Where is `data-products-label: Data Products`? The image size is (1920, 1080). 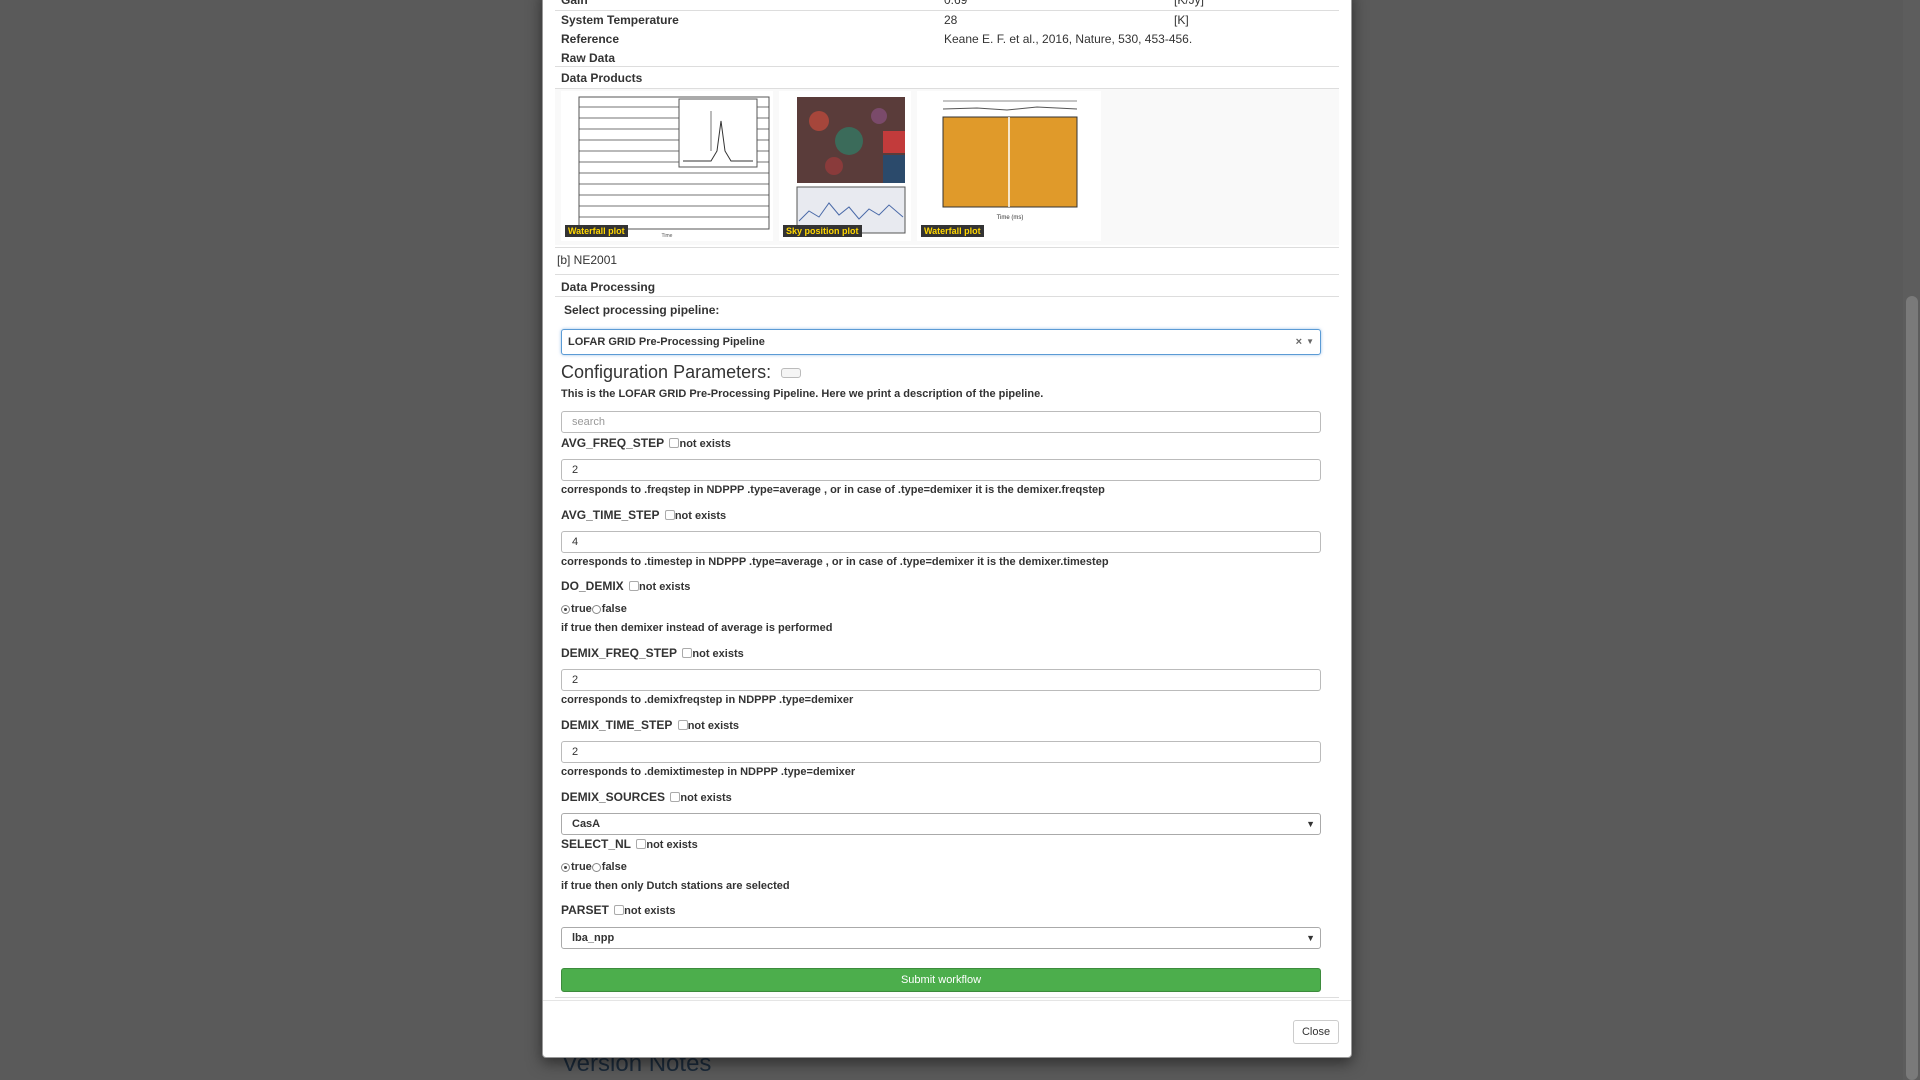 data-products-label: Data Products is located at coordinates (602, 78).